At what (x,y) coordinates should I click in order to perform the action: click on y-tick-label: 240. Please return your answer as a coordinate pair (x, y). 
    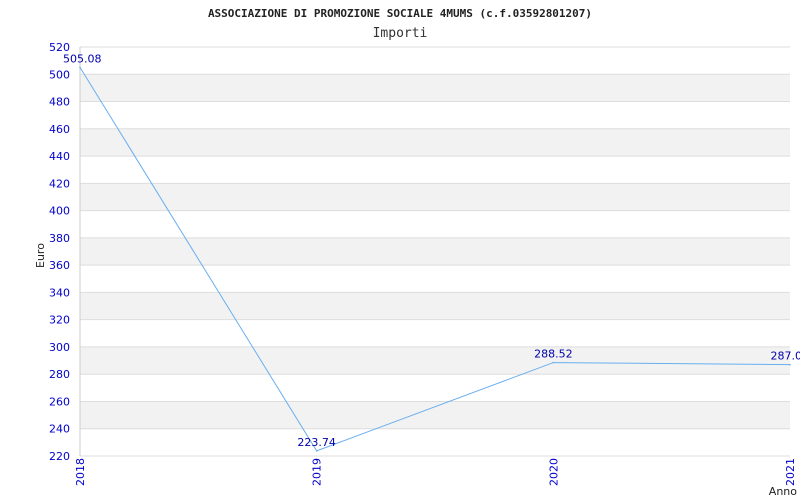
    Looking at the image, I should click on (59, 429).